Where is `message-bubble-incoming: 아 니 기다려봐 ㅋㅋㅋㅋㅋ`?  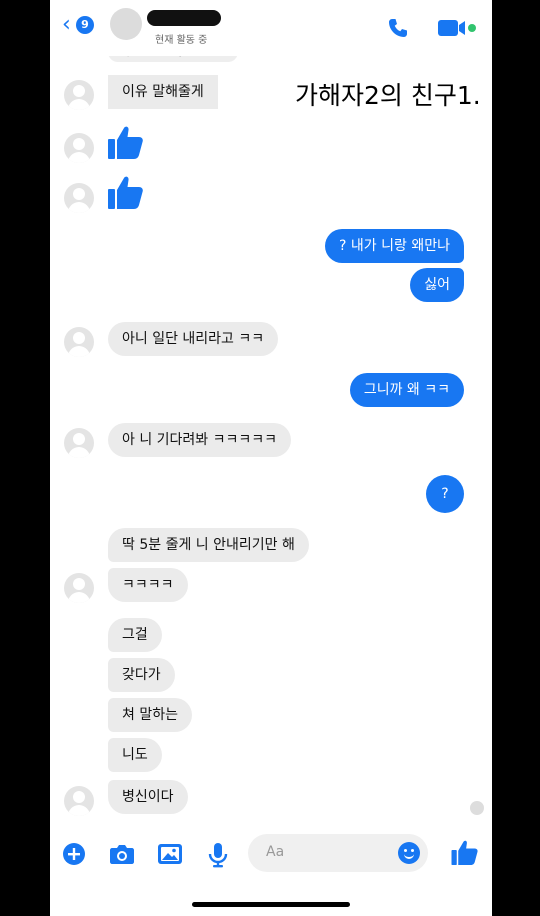
message-bubble-incoming: 아 니 기다려봐 ㅋㅋㅋㅋㅋ is located at coordinates (200, 440).